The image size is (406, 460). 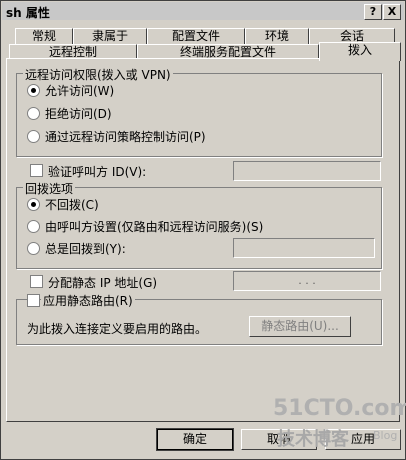 What do you see at coordinates (78, 113) in the screenshot?
I see `deny-access-label: 拒绝访问(D)` at bounding box center [78, 113].